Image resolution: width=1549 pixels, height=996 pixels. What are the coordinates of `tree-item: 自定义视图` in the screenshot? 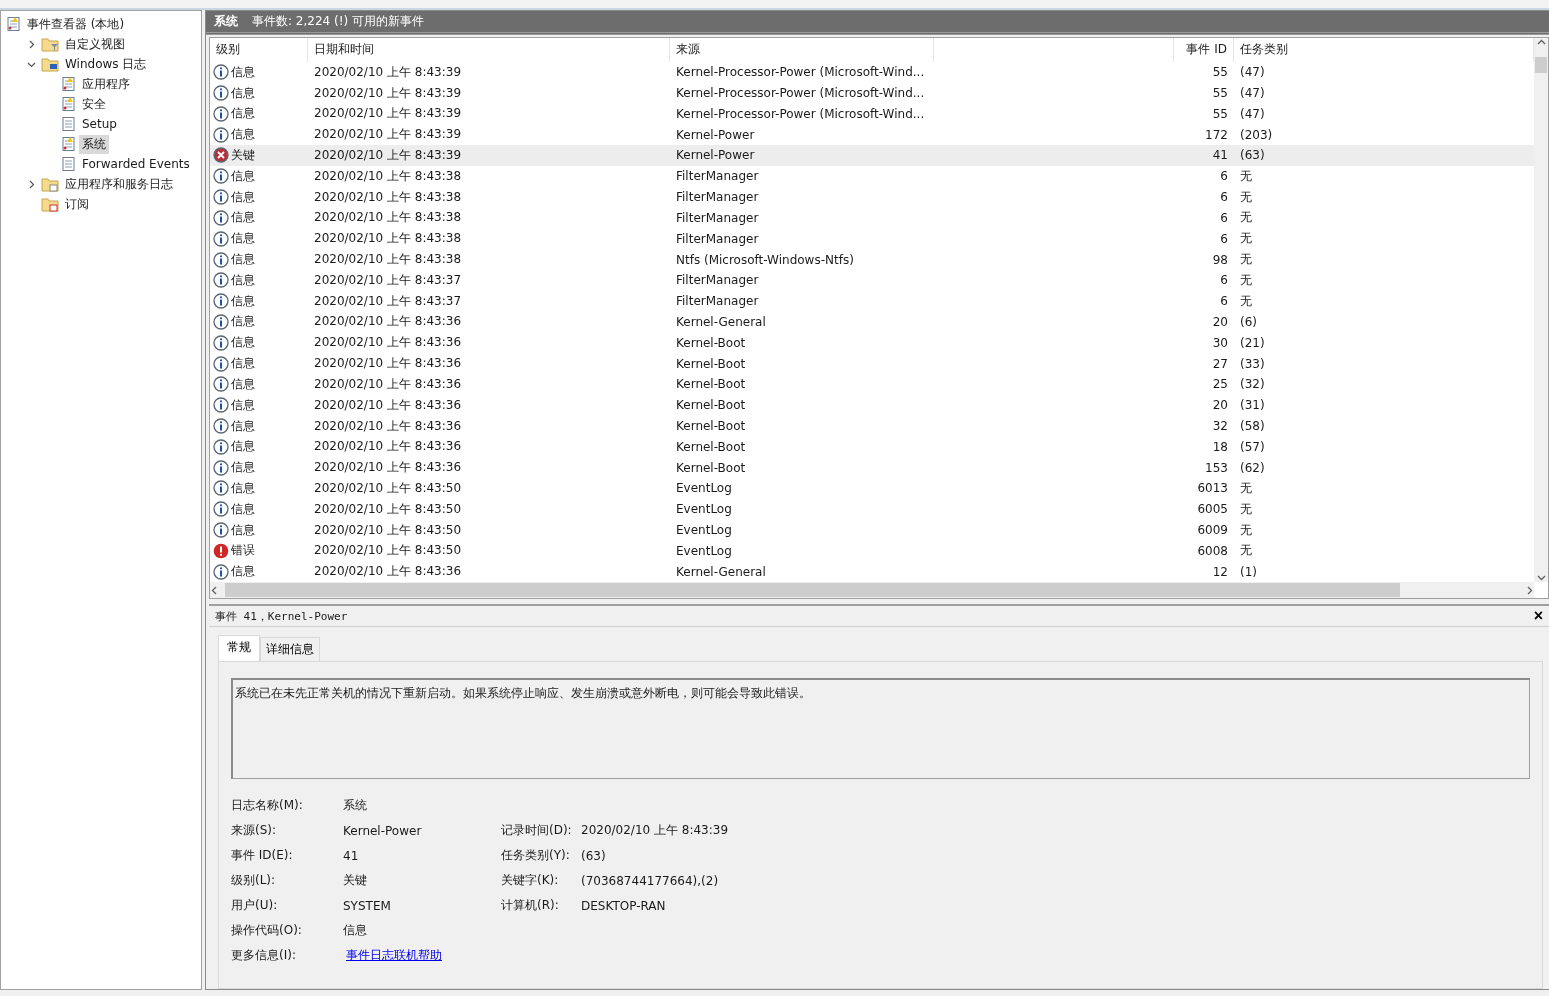 It's located at (95, 44).